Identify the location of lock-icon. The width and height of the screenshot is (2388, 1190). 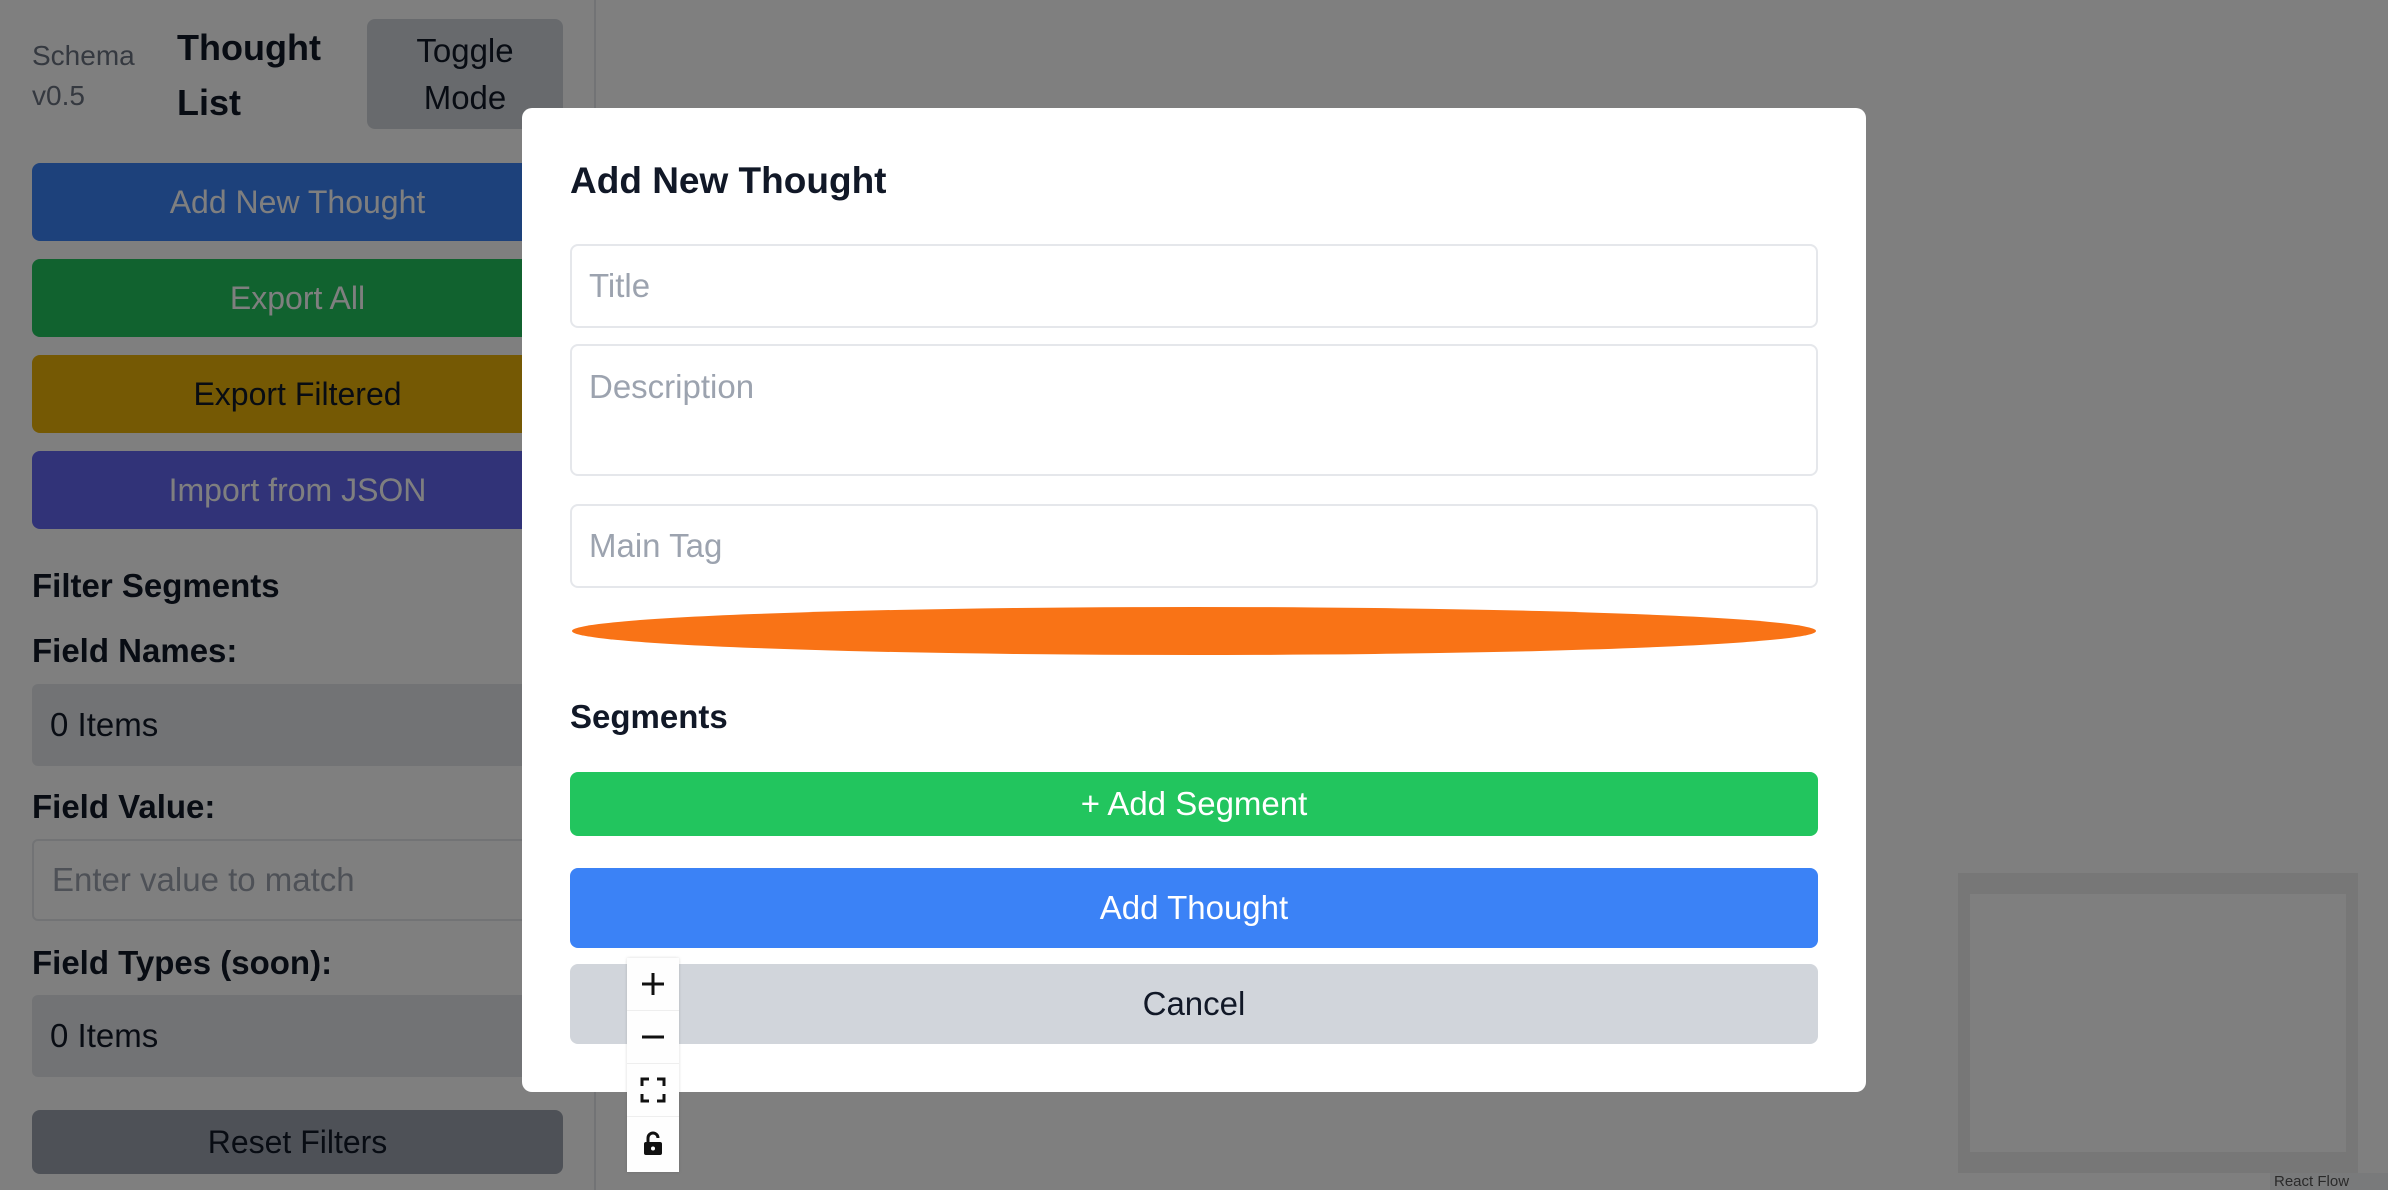
(653, 1143).